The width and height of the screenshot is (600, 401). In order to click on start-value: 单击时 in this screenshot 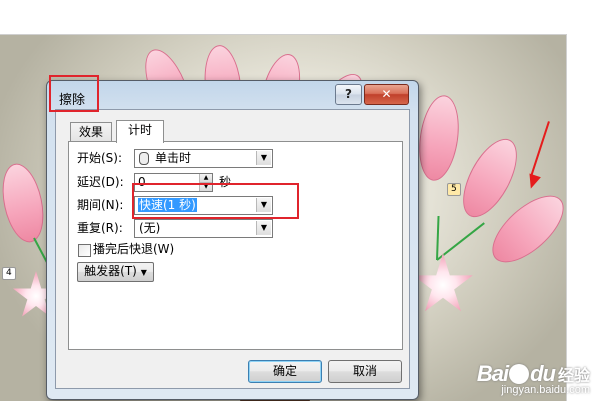, I will do `click(173, 158)`.